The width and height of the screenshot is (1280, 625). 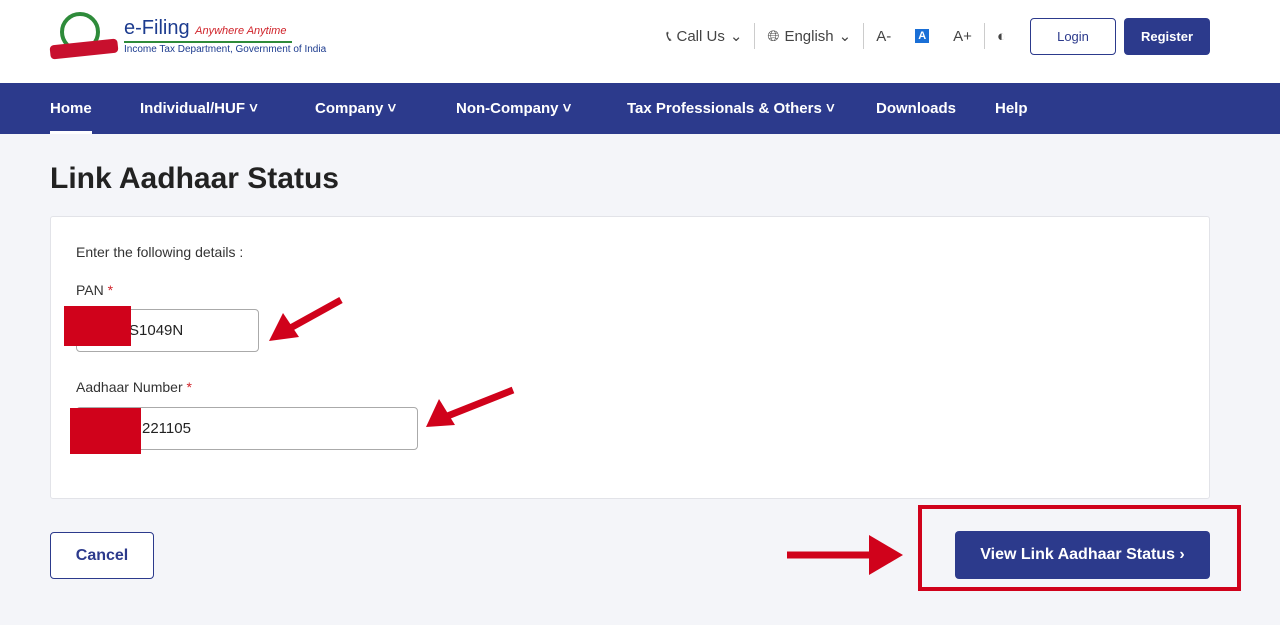 I want to click on page-title: Link Aadhaar Status, so click(x=194, y=178).